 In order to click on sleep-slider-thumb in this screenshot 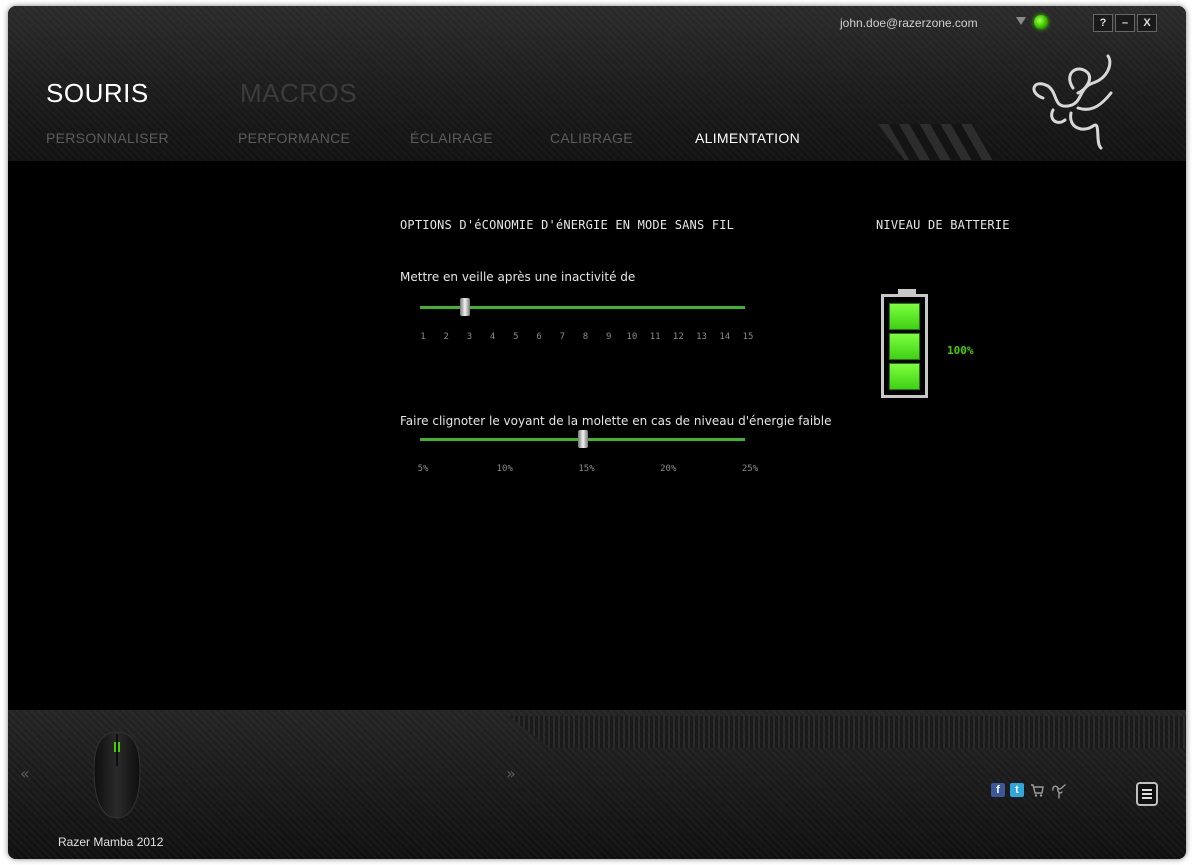, I will do `click(465, 307)`.